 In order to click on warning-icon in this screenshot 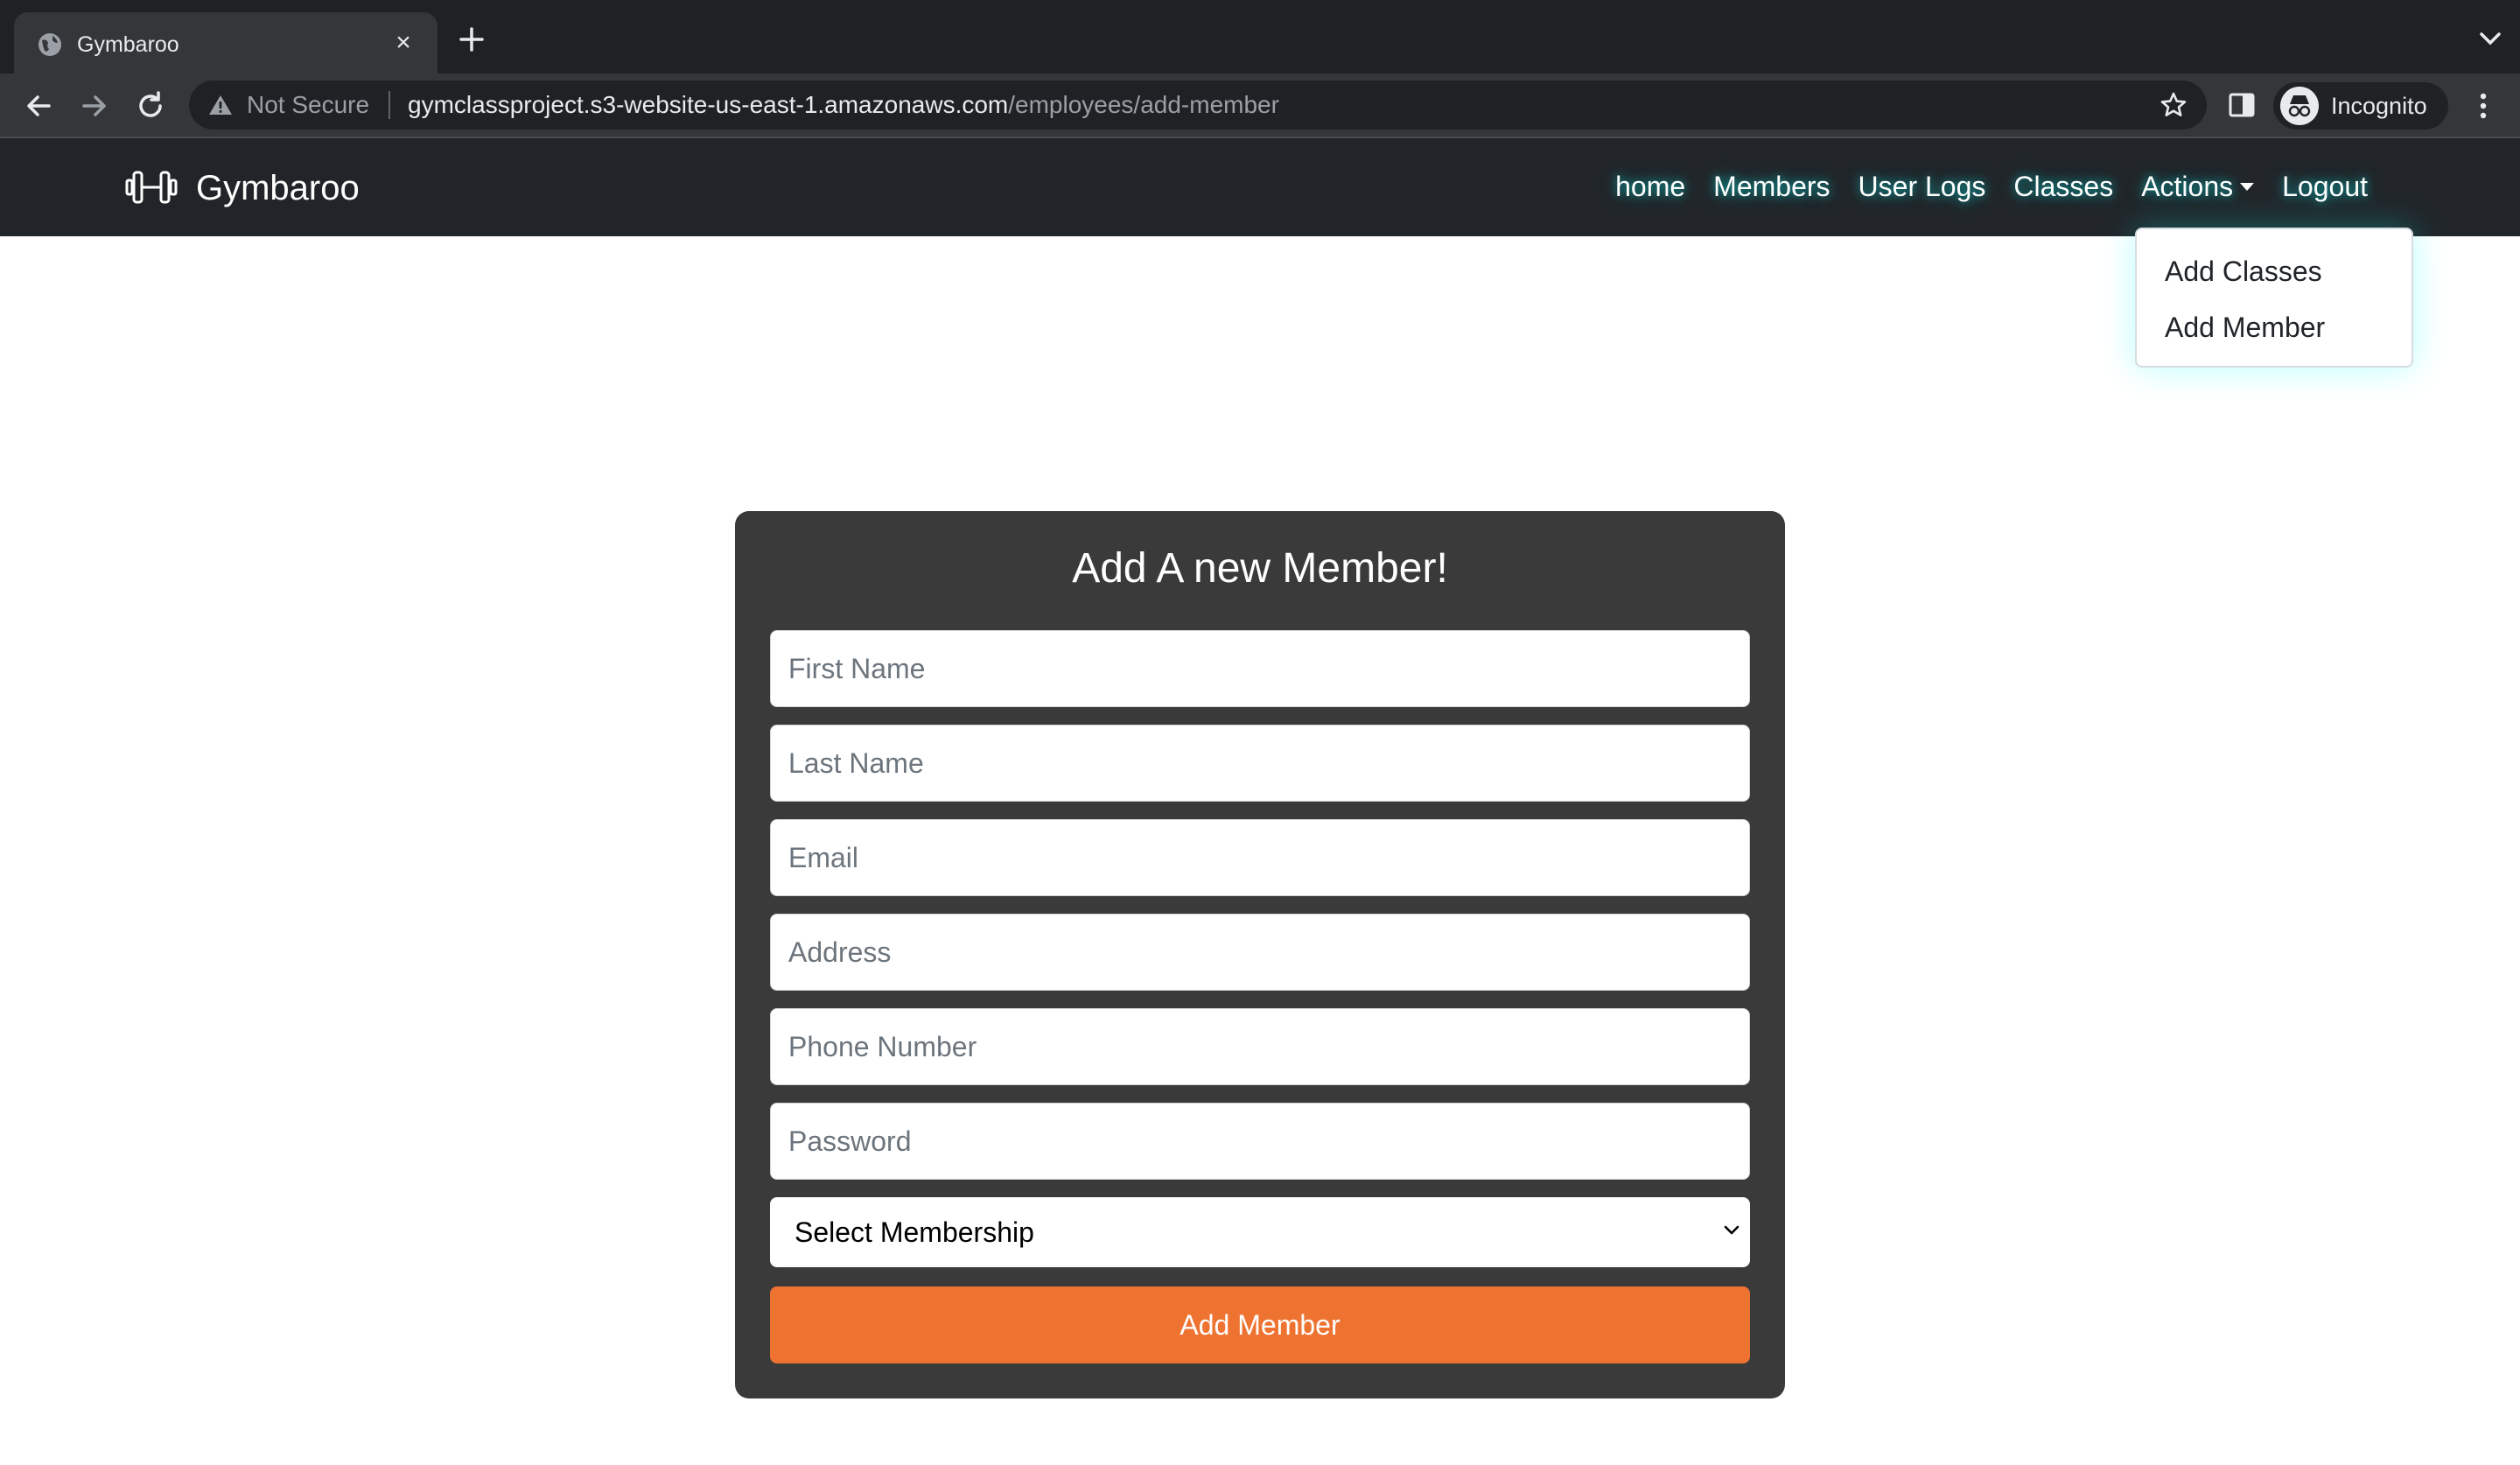, I will do `click(220, 105)`.